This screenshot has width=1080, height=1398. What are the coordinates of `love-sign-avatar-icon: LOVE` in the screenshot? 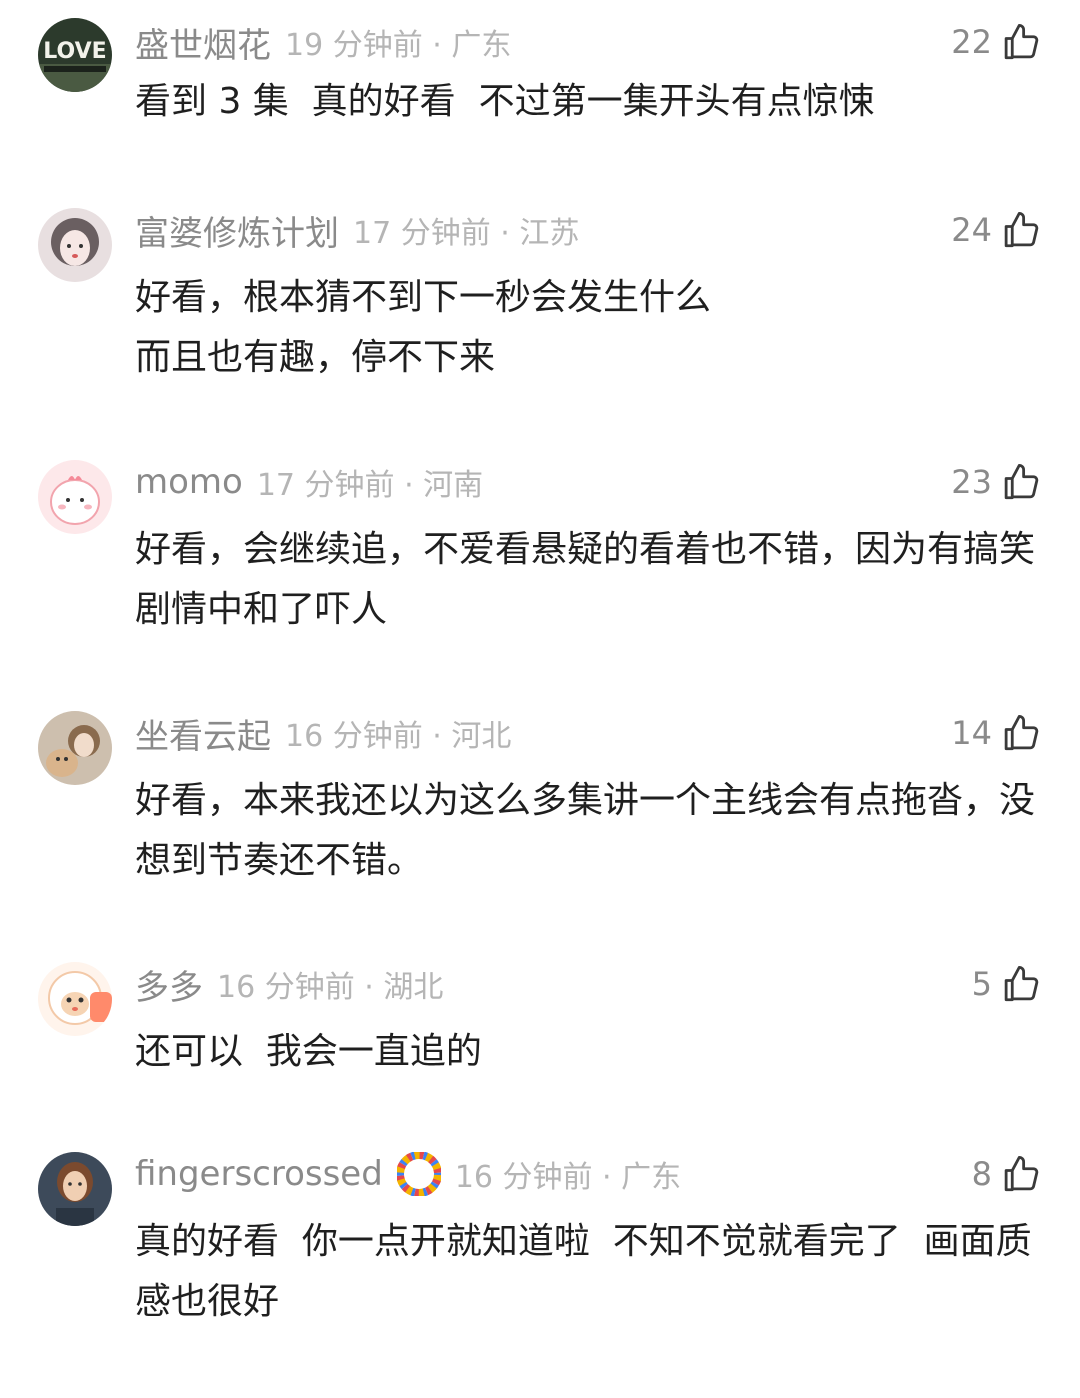 It's located at (75, 55).